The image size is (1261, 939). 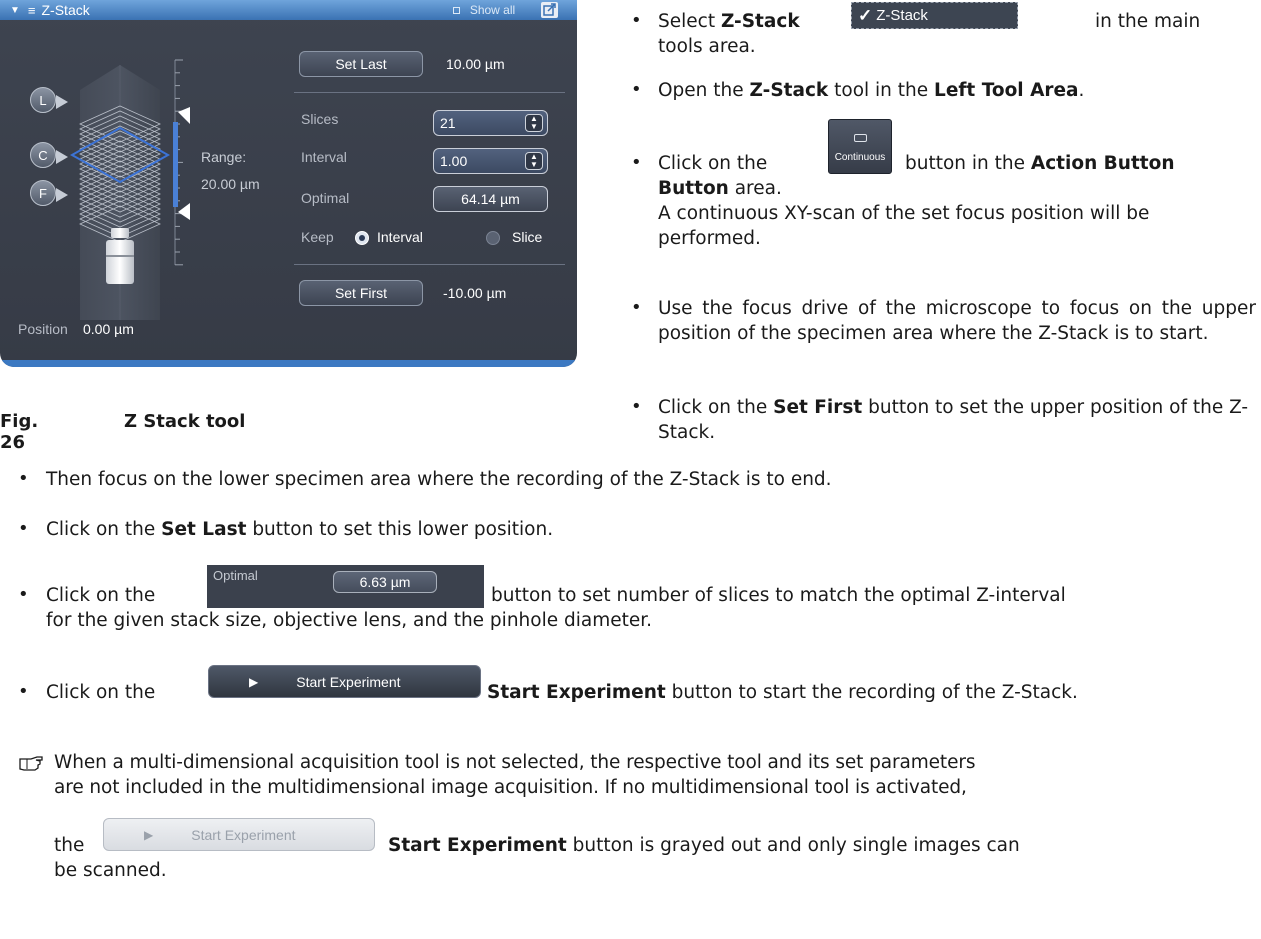 I want to click on step-1-line-b: in the main, so click(x=1148, y=21).